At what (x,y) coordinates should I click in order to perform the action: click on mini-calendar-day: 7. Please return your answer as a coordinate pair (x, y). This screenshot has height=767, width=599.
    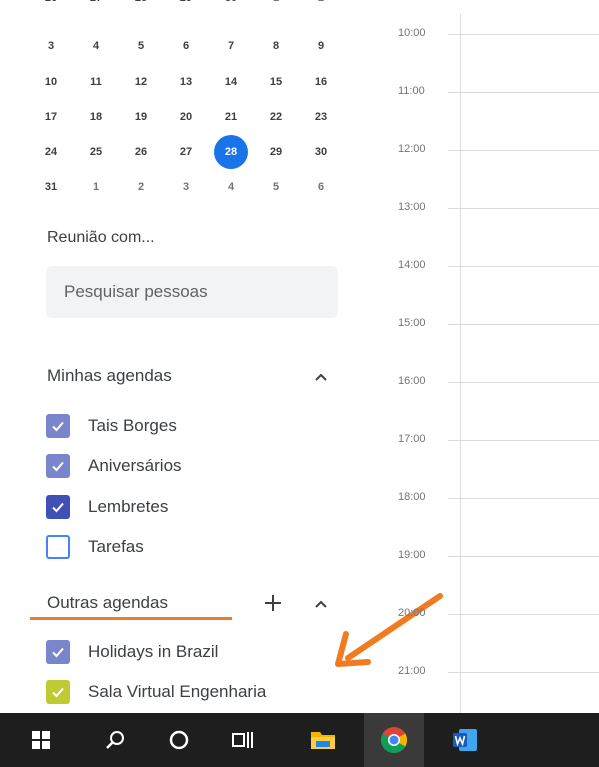
    Looking at the image, I should click on (231, 46).